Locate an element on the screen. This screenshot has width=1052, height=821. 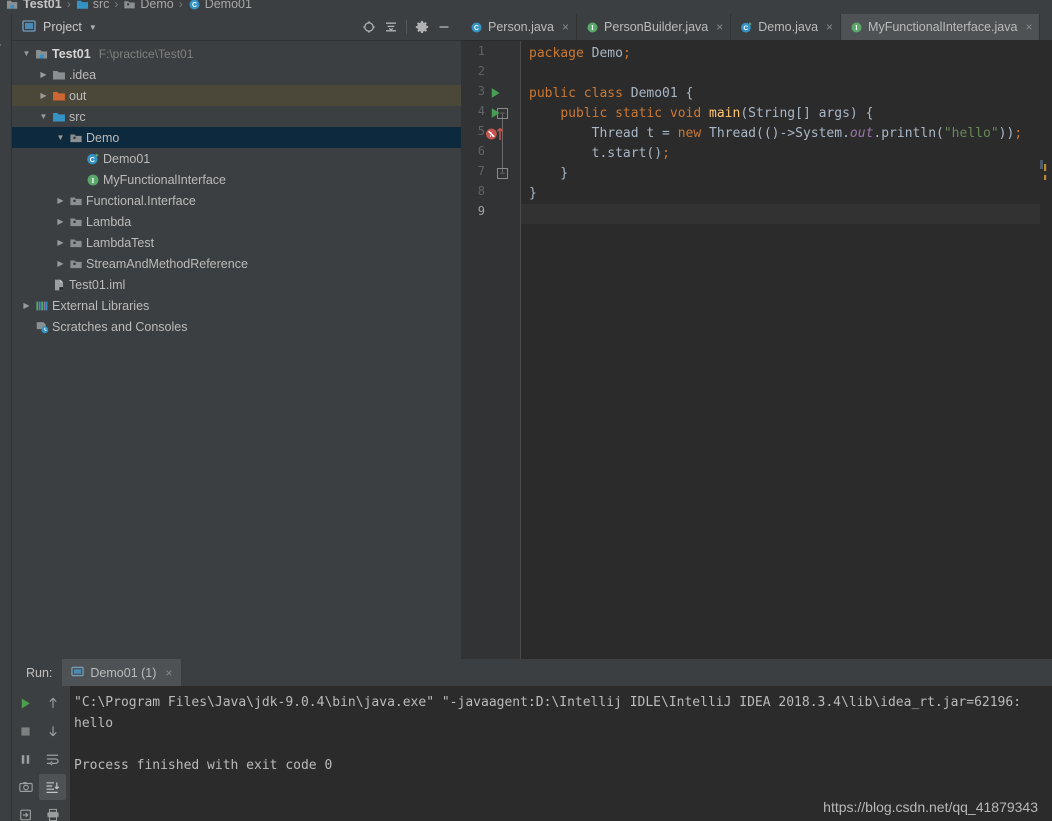
code-token: Demo01 is located at coordinates (654, 93).